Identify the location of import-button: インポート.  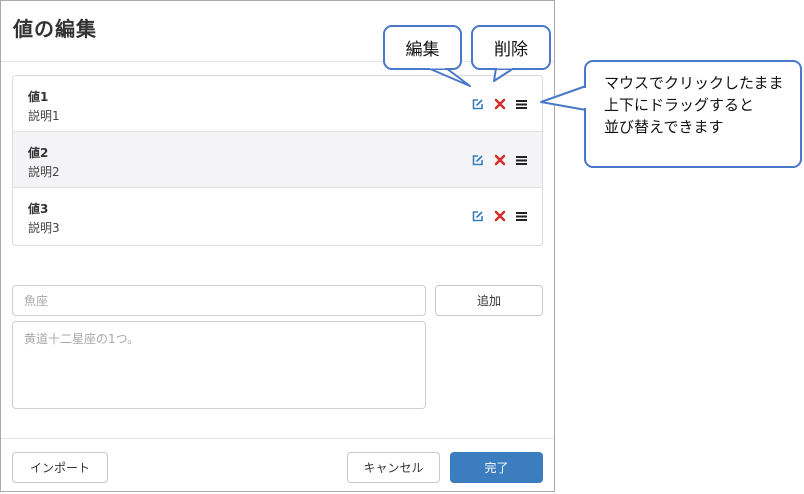
(60, 467).